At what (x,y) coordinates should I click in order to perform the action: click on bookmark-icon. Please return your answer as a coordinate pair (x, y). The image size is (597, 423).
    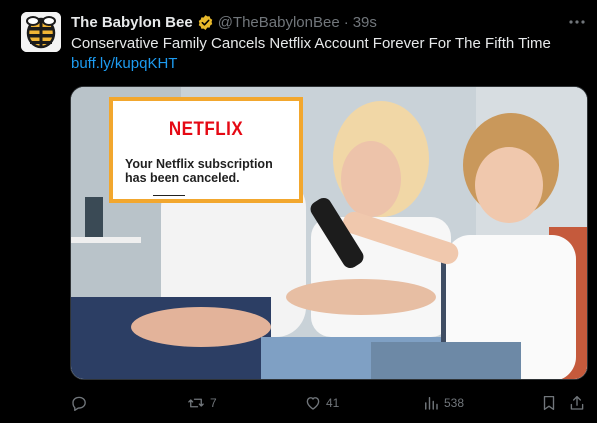
    Looking at the image, I should click on (549, 403).